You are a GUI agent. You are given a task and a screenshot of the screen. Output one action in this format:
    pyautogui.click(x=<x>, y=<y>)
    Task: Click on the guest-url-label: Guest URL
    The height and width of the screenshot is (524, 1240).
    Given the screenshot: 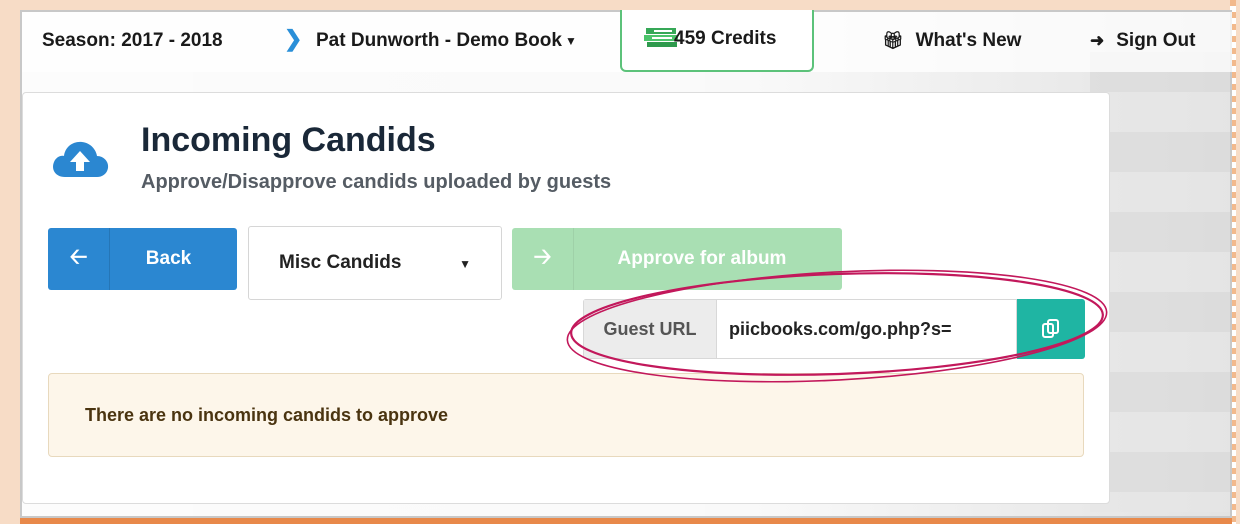 What is the action you would take?
    pyautogui.click(x=650, y=329)
    